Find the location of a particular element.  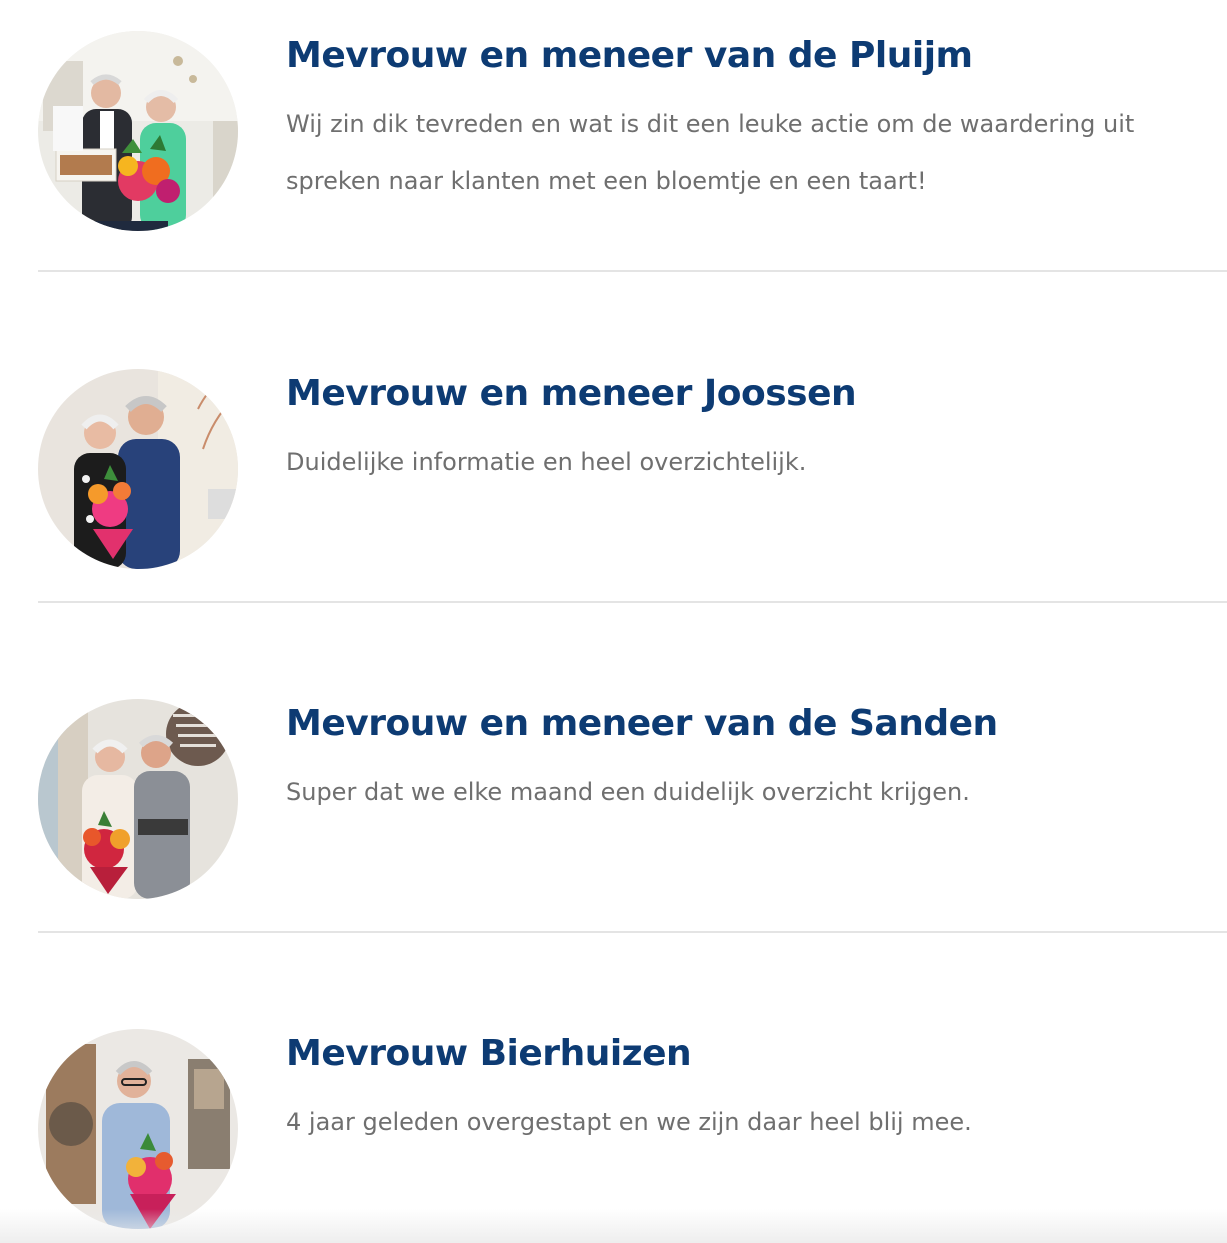

testimonial-name: Mevrouw Bierhuizen is located at coordinates (489, 1053).